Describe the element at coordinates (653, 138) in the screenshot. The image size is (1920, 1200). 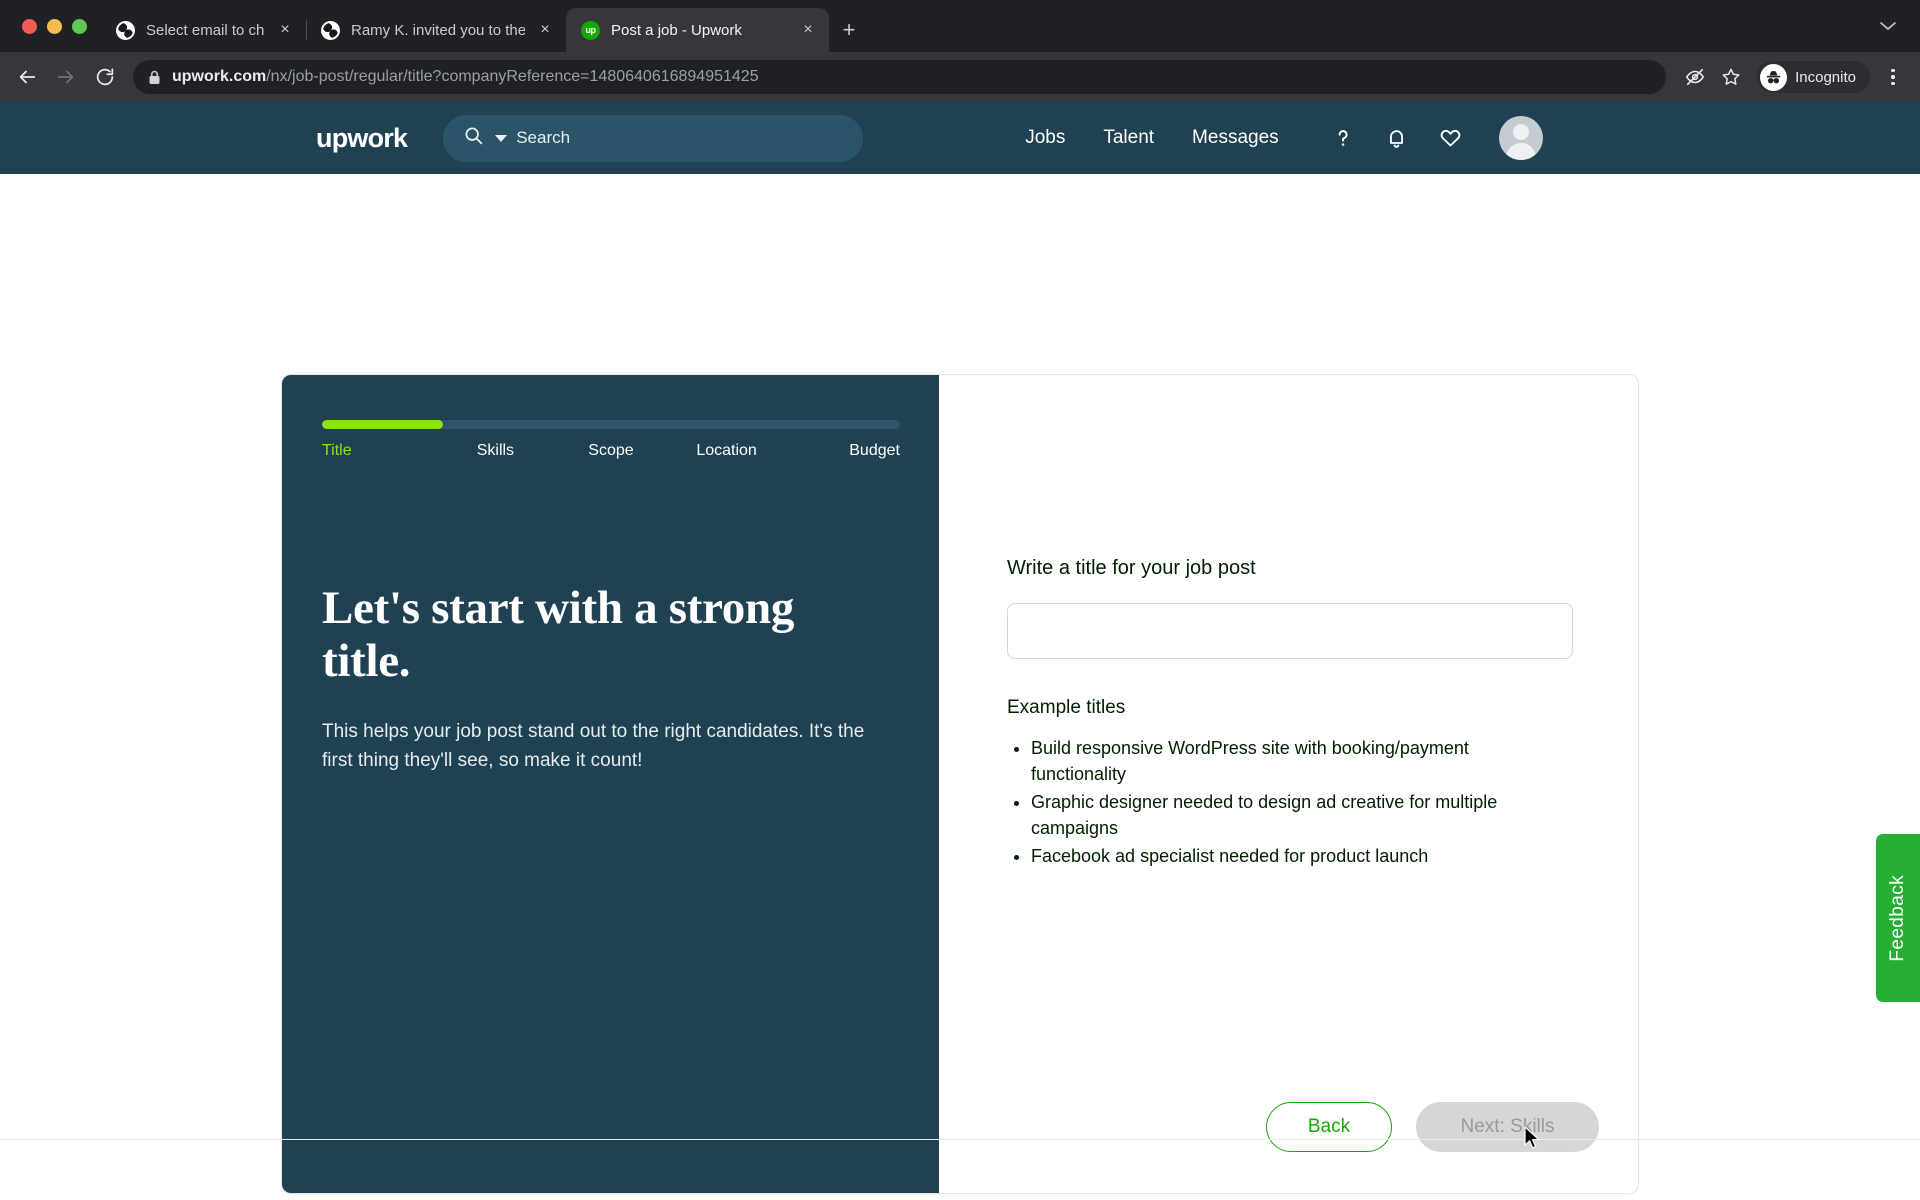
I see `search-input: Search` at that location.